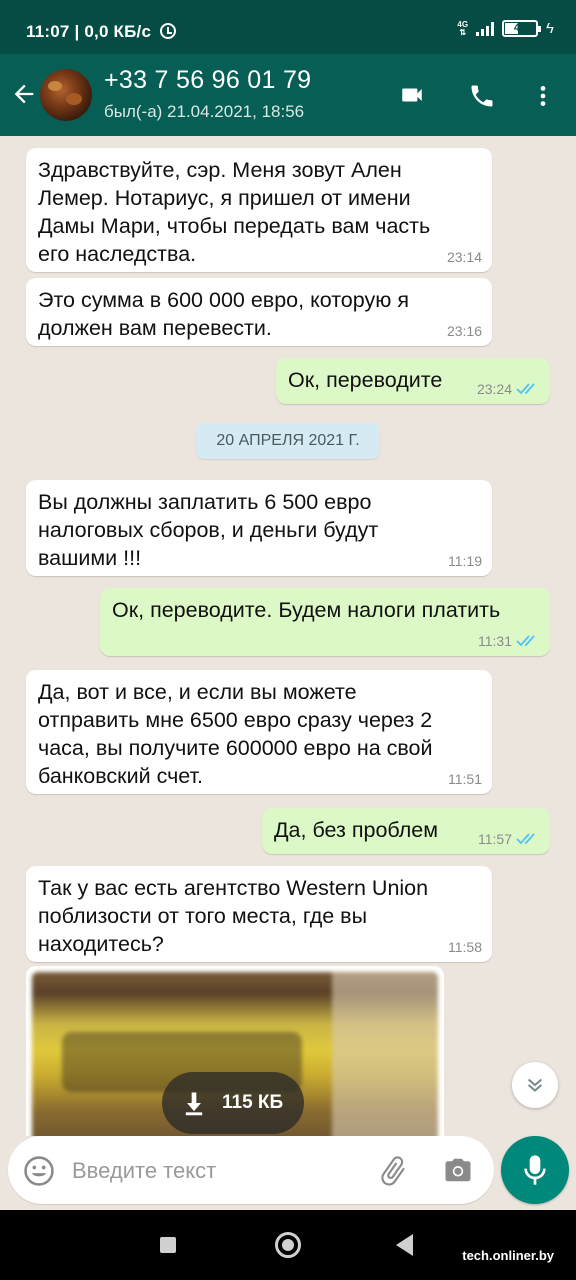 Image resolution: width=576 pixels, height=1280 pixels. I want to click on watermark: tech.onliner.by, so click(508, 1255).